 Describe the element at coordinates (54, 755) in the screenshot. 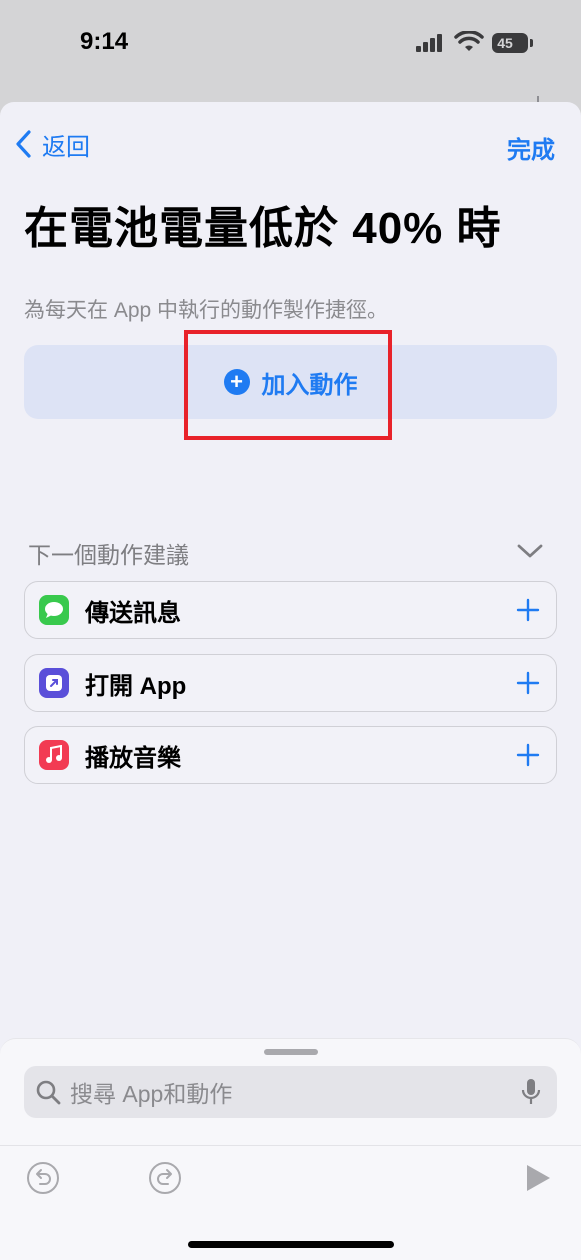

I see `music-icon` at that location.